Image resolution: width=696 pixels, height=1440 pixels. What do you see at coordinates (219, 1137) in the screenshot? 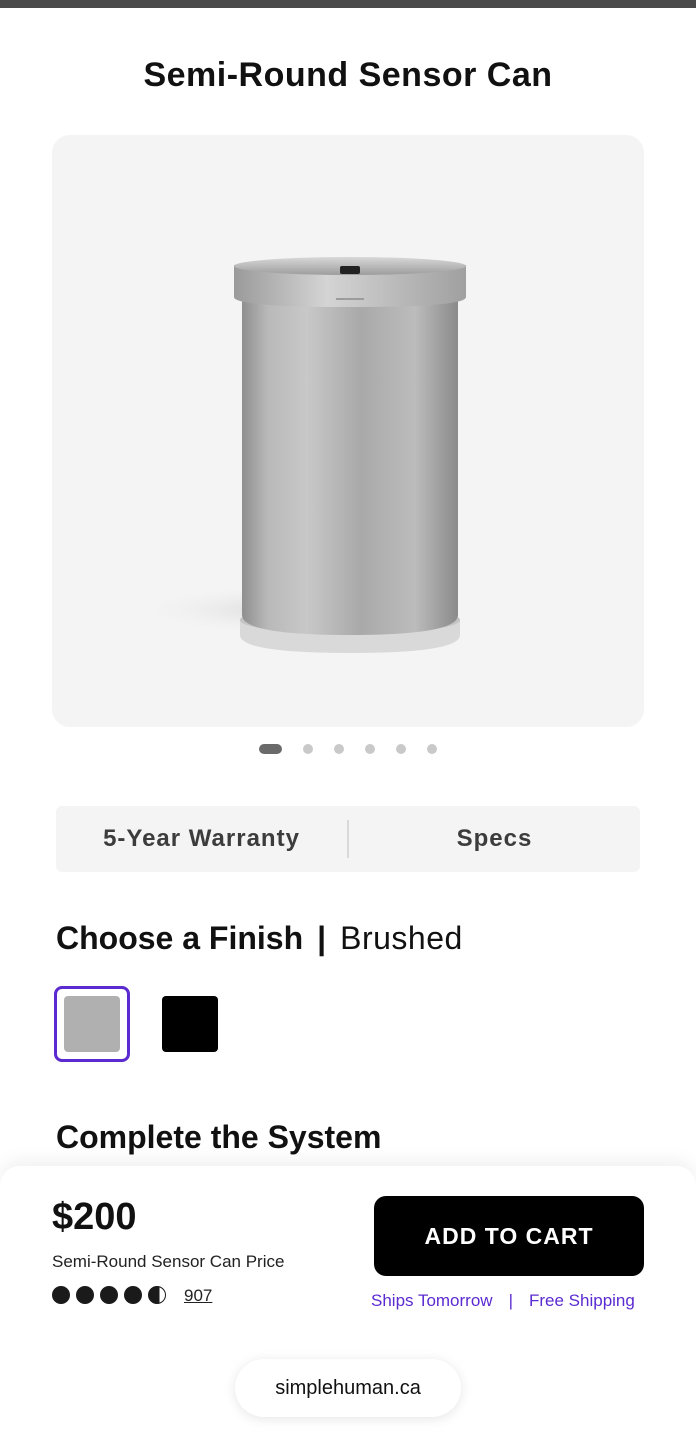
I see `complete-system-heading: Complete the System` at bounding box center [219, 1137].